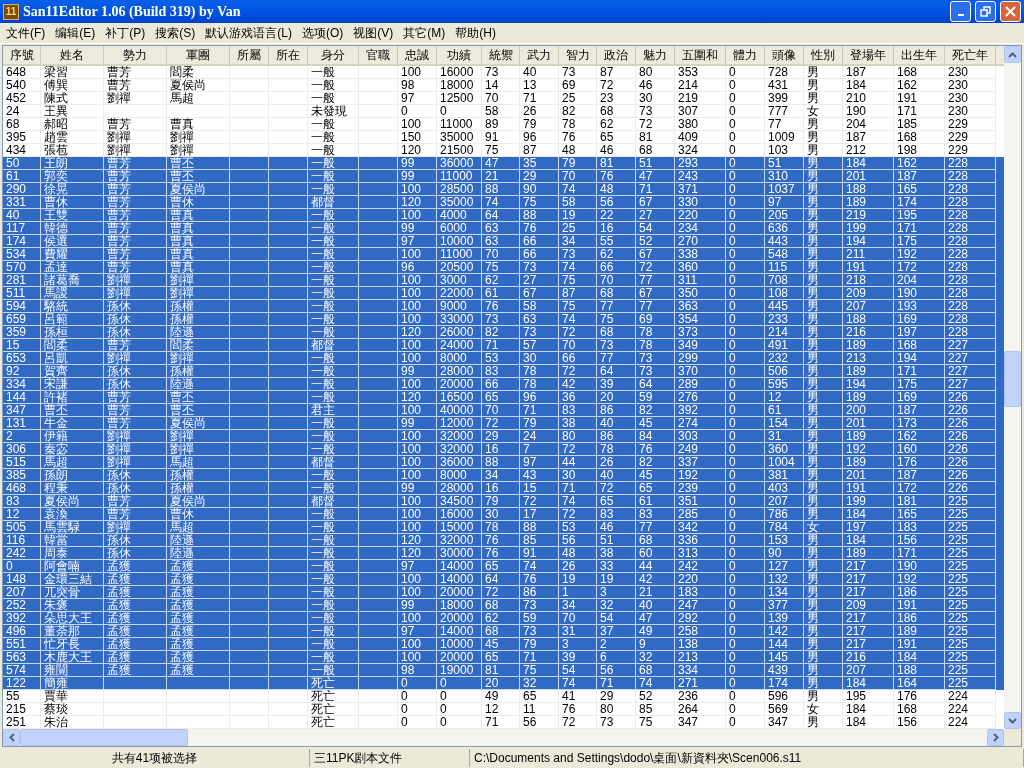  I want to click on column-header: 功績, so click(459, 55).